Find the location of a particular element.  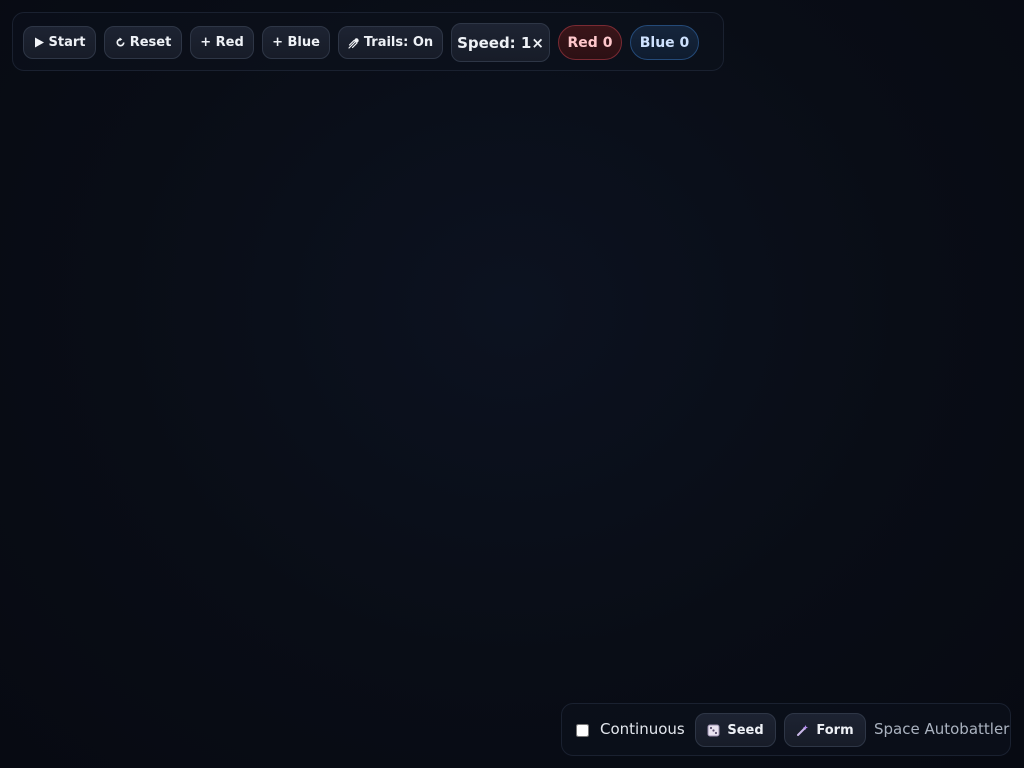

trails-label: Trails: On is located at coordinates (398, 42).